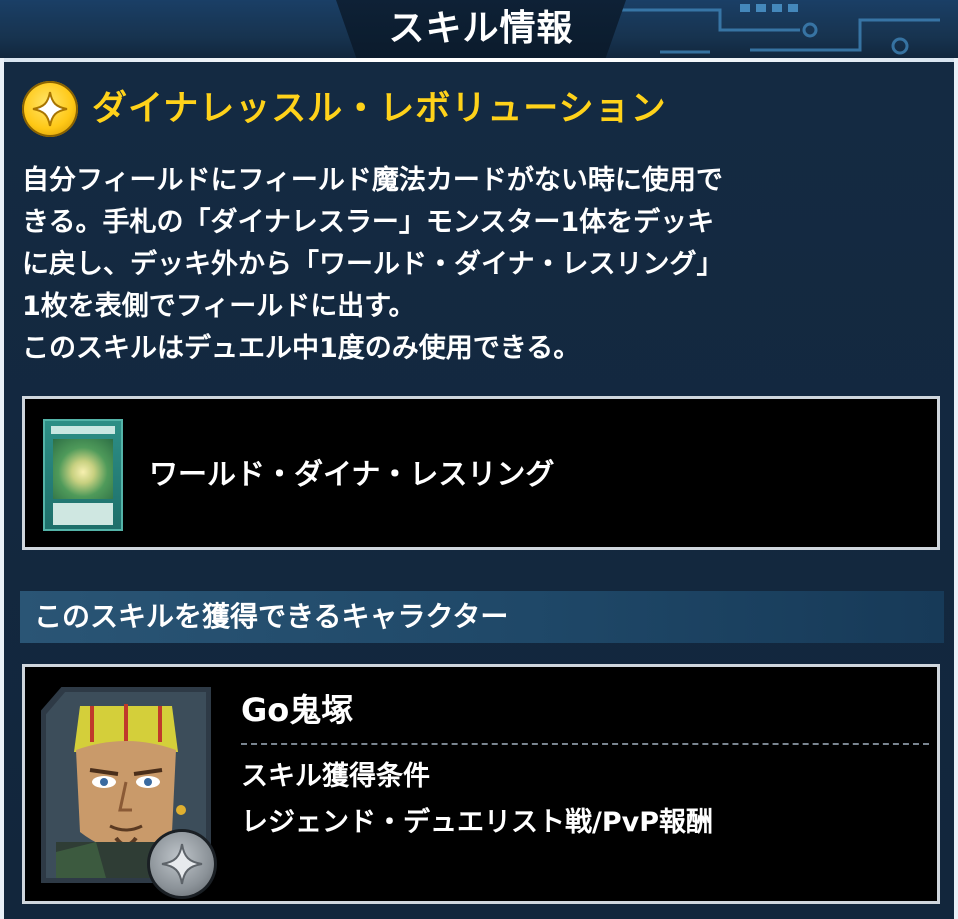 This screenshot has width=958, height=919. What do you see at coordinates (352, 474) in the screenshot?
I see `card-name: ワールド・ダイナ・レスリング` at bounding box center [352, 474].